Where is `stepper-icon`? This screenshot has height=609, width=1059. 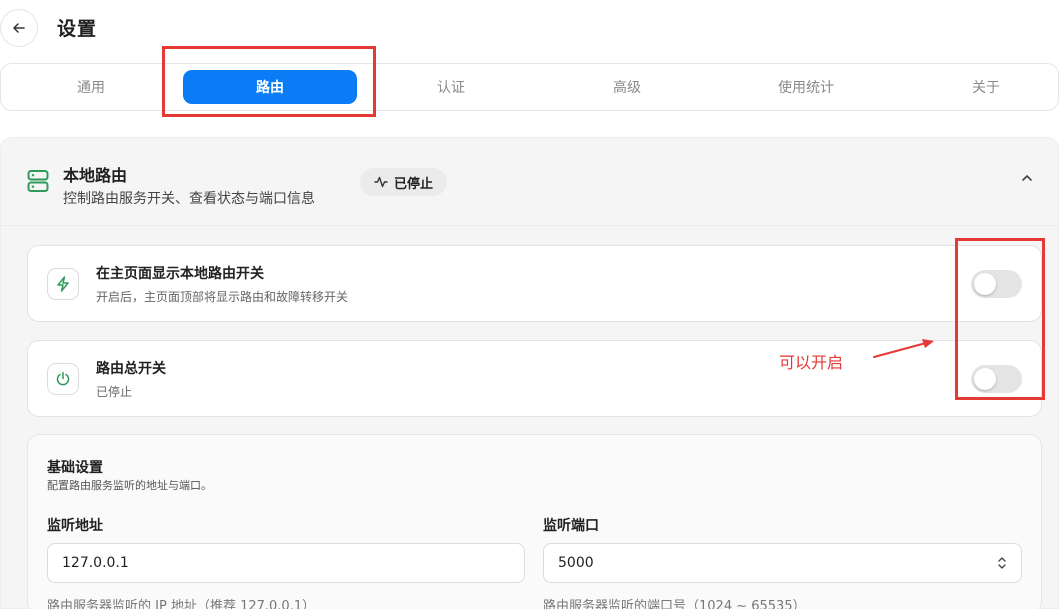
stepper-icon is located at coordinates (1002, 563).